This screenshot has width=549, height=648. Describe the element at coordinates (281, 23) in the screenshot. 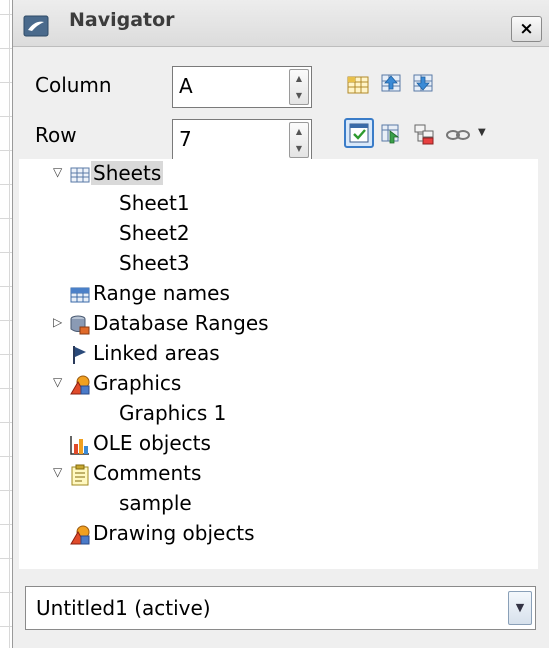

I see `navigator-titlebar: Navigator ×` at that location.